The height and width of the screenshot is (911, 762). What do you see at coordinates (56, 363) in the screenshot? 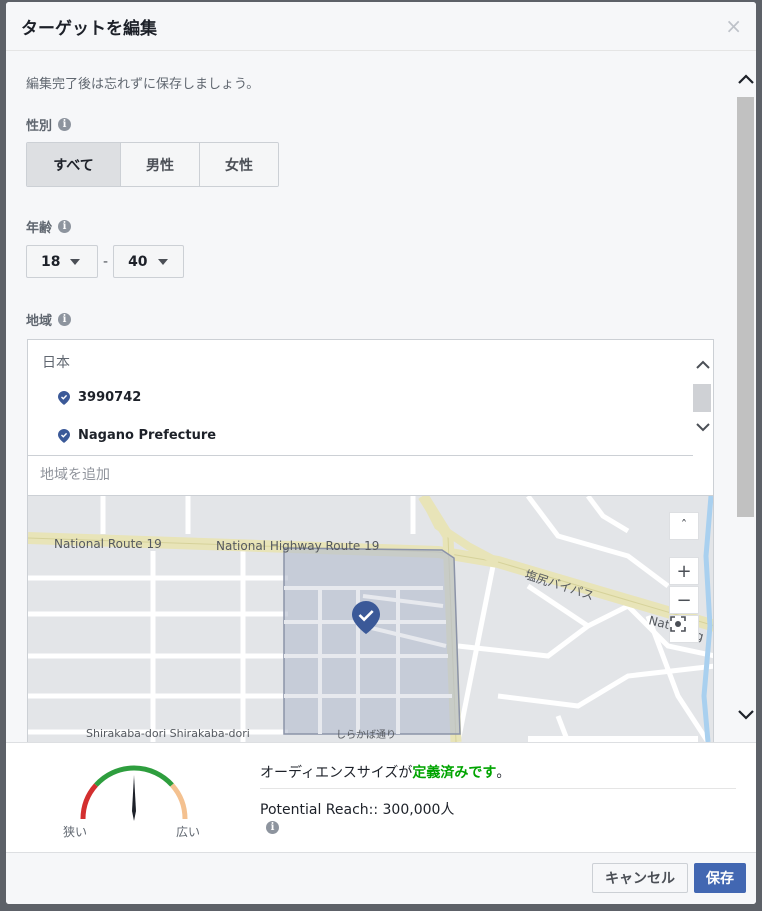
I see `region-country: 日本` at bounding box center [56, 363].